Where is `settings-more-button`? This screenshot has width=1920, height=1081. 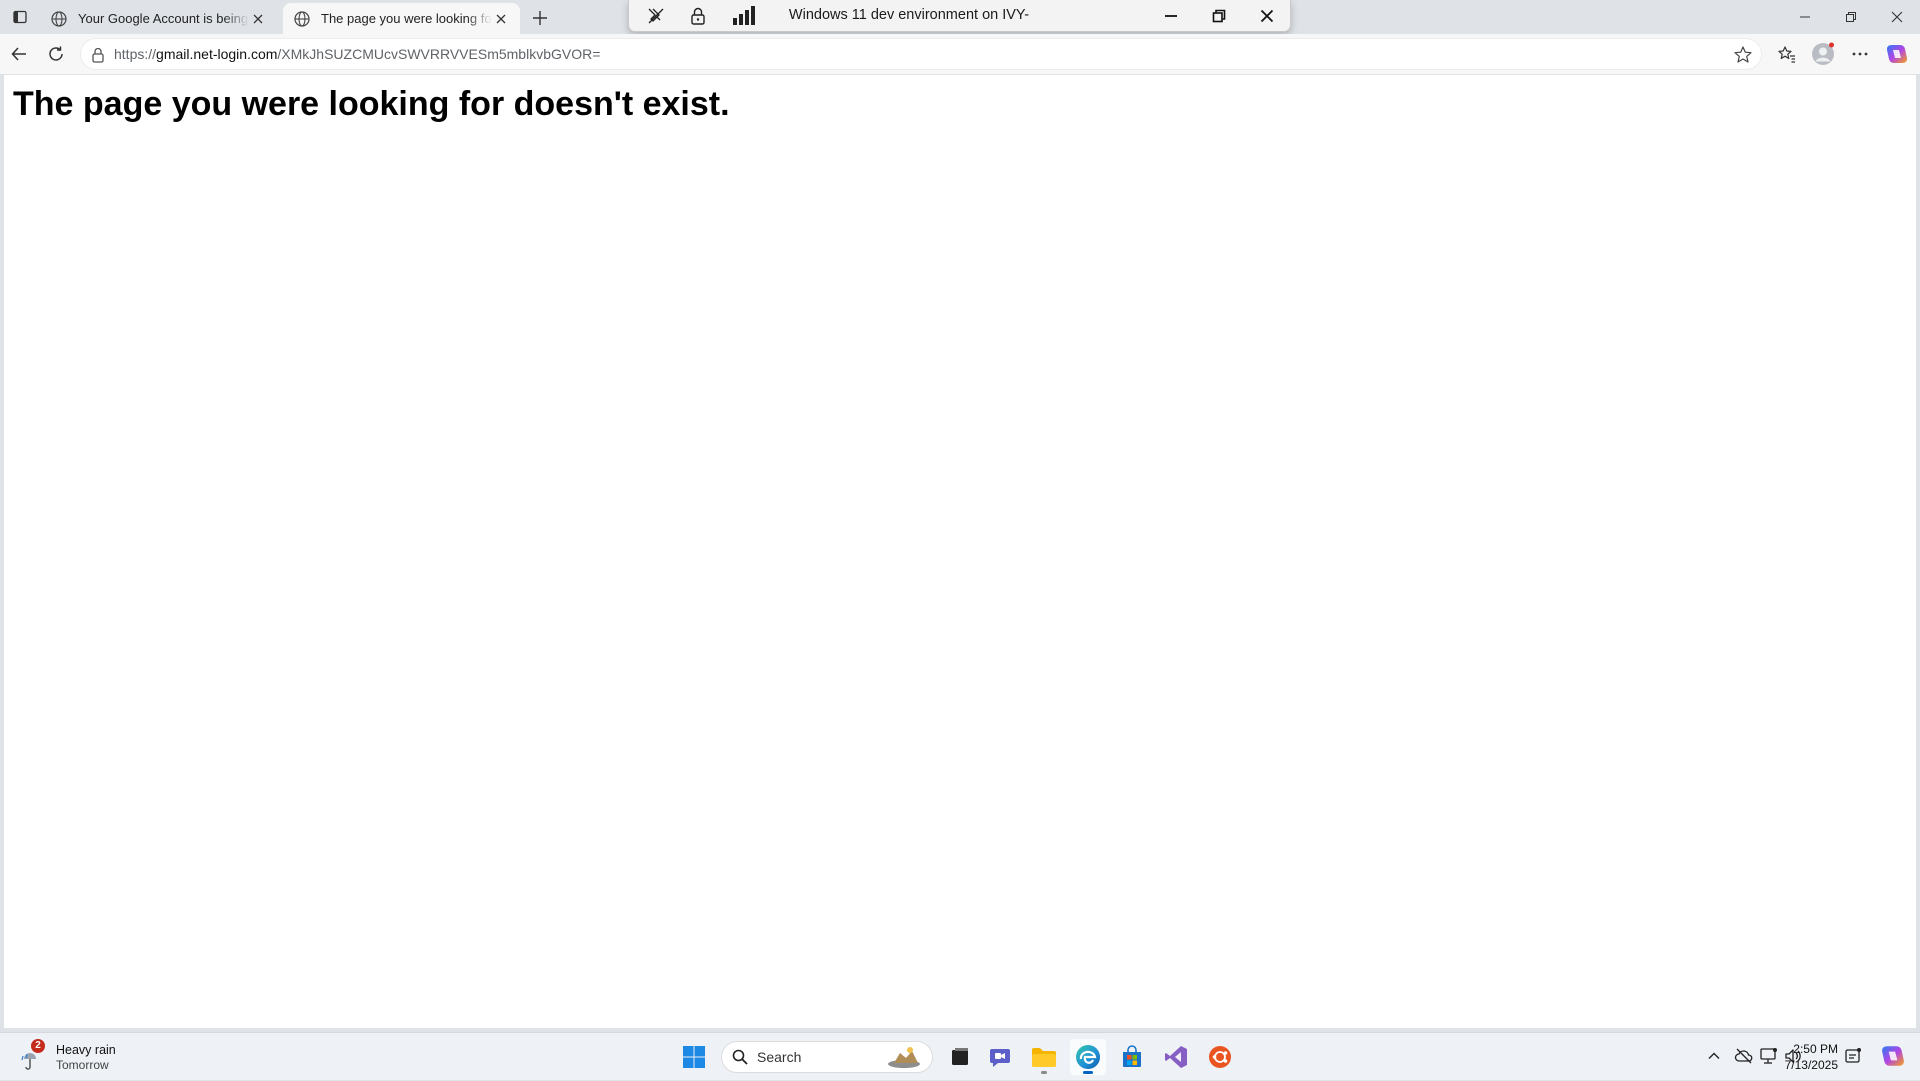
settings-more-button is located at coordinates (1860, 54).